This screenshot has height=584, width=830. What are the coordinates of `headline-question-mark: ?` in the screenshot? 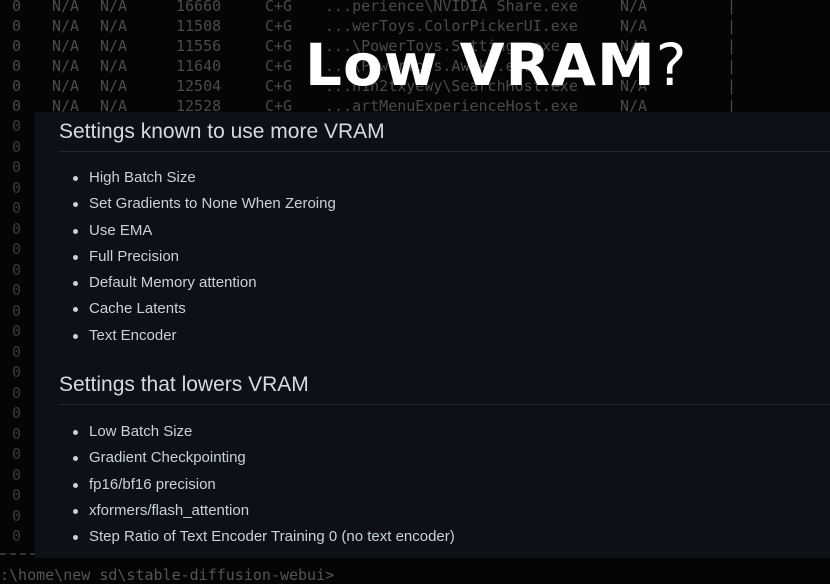 It's located at (671, 65).